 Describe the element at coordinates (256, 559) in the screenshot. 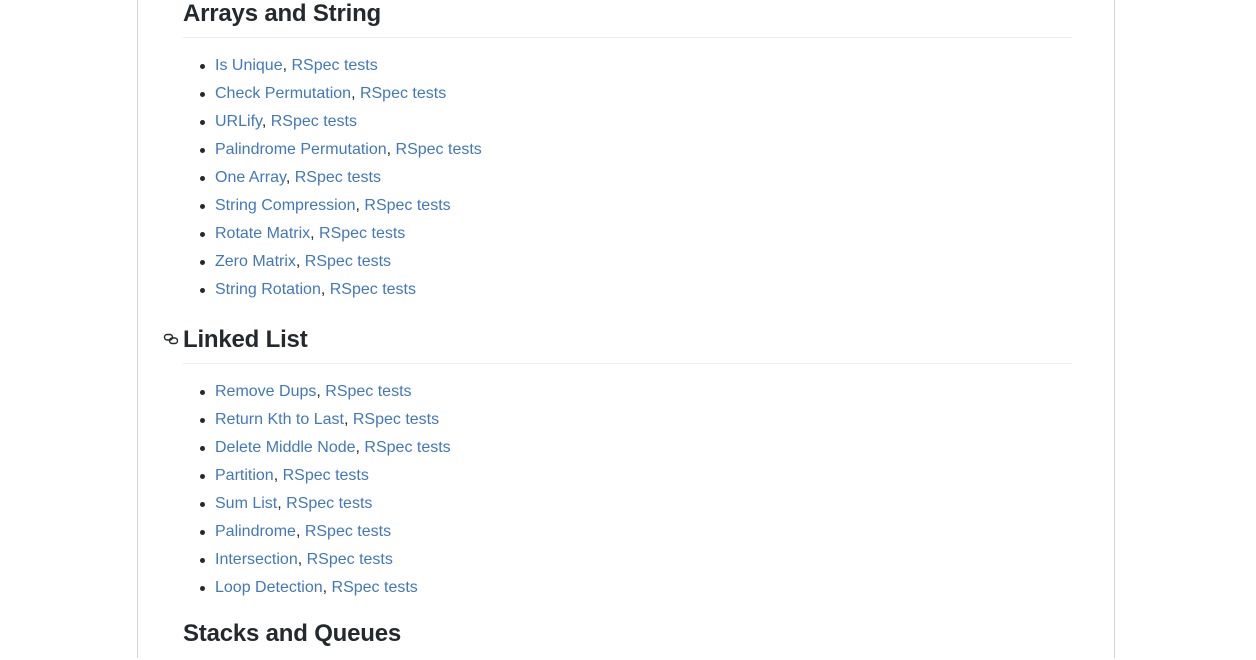

I see `problem-link: Intersection` at that location.